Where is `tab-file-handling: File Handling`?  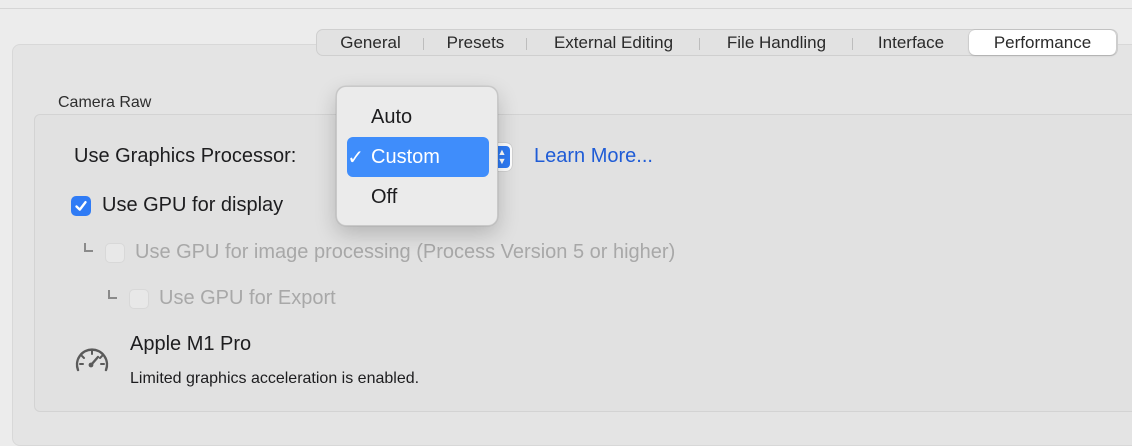
tab-file-handling: File Handling is located at coordinates (776, 42).